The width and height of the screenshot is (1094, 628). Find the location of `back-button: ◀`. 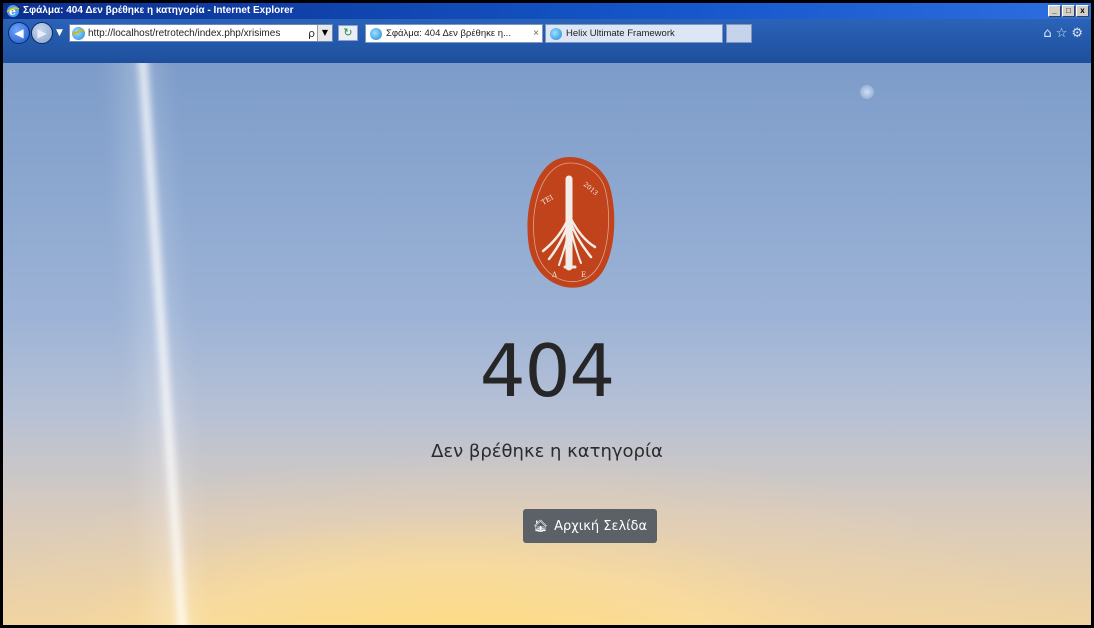

back-button: ◀ is located at coordinates (19, 33).